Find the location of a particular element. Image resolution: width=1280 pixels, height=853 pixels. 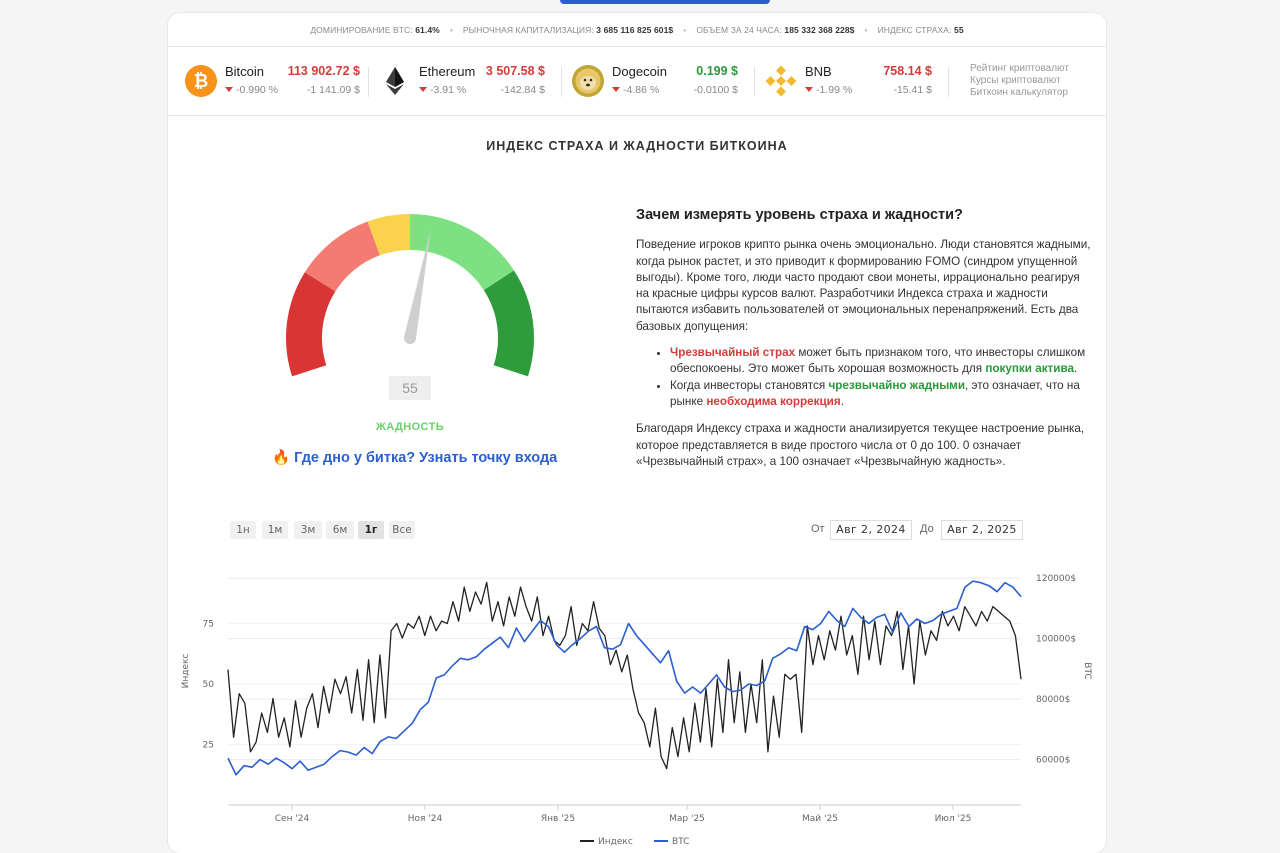

x-tick-label: Ноя '24 is located at coordinates (425, 819).